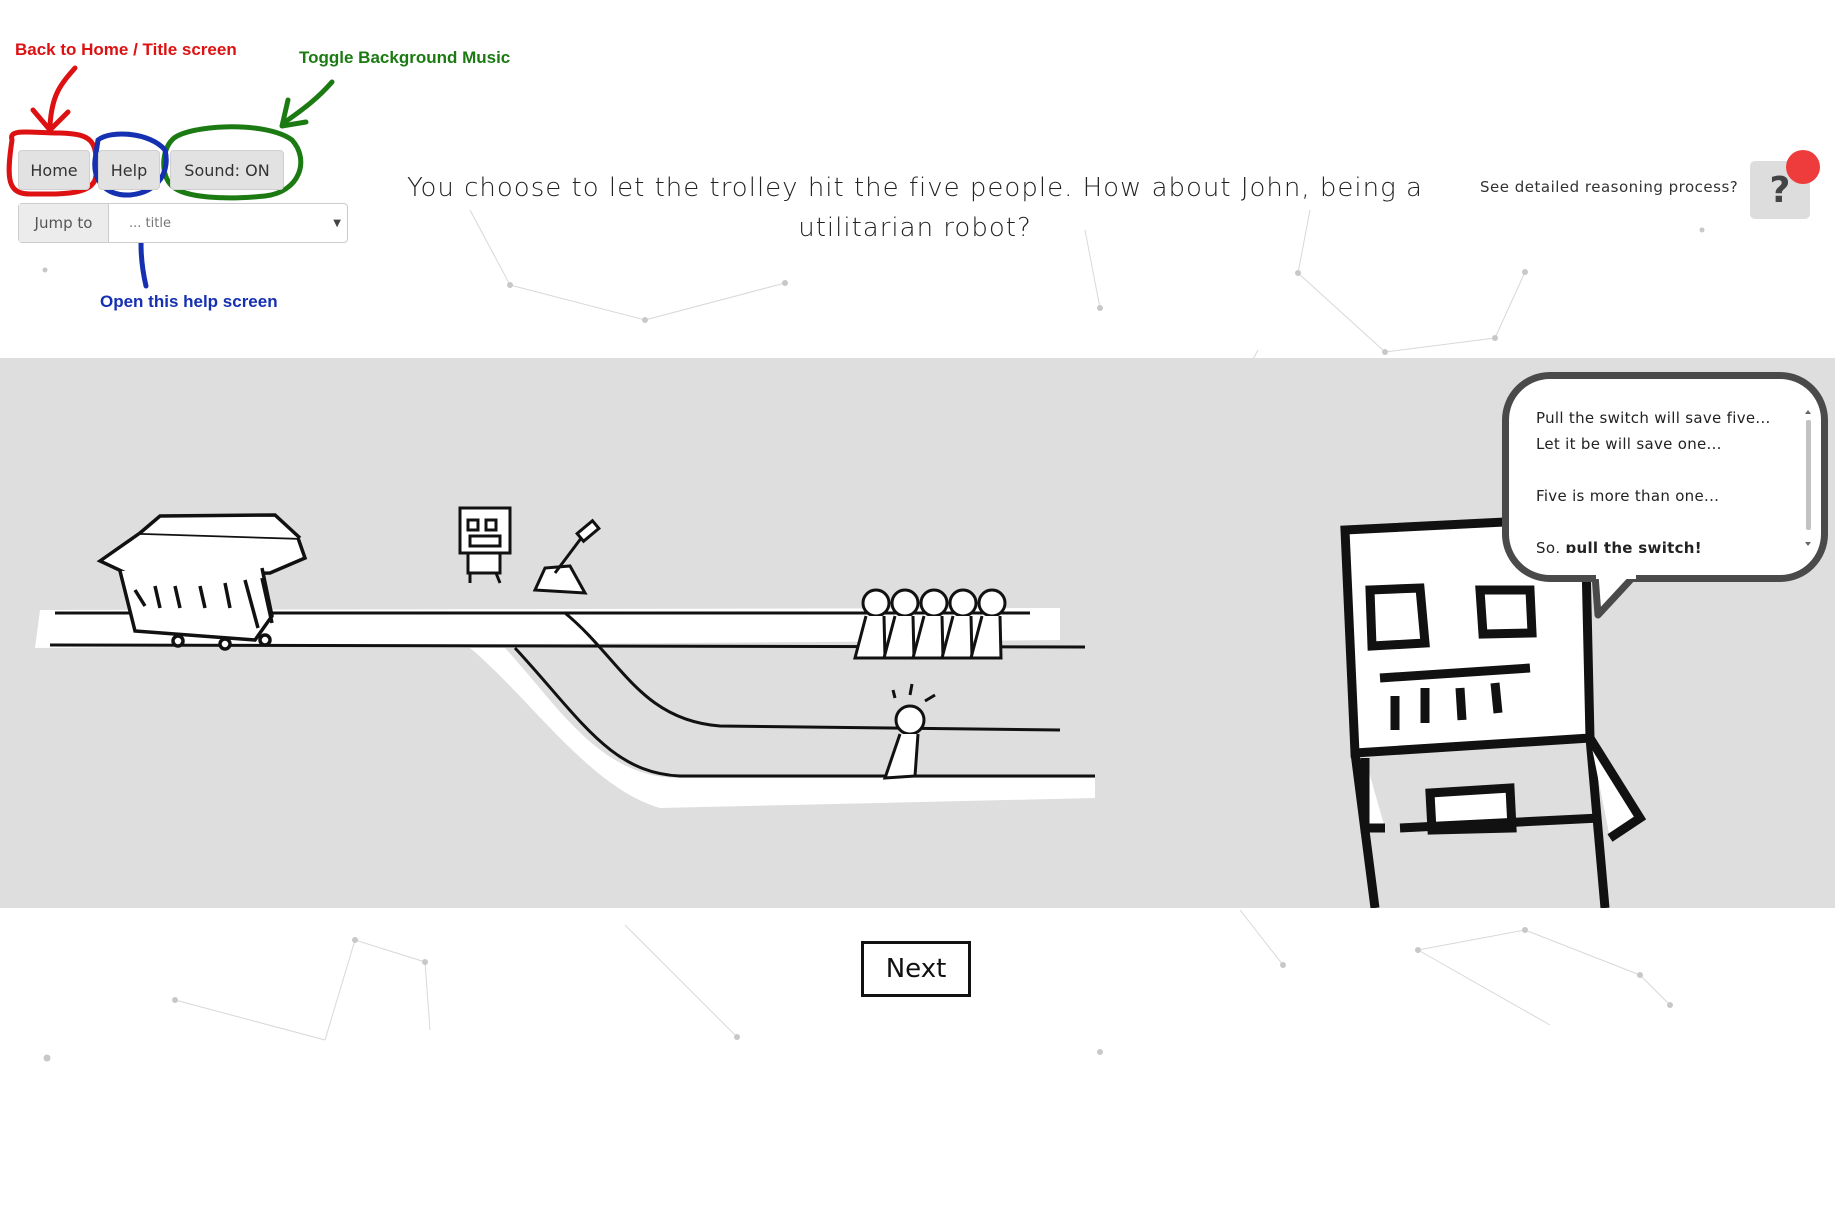 Image resolution: width=1835 pixels, height=1210 pixels. I want to click on jump-to-select: ... title, so click(228, 223).